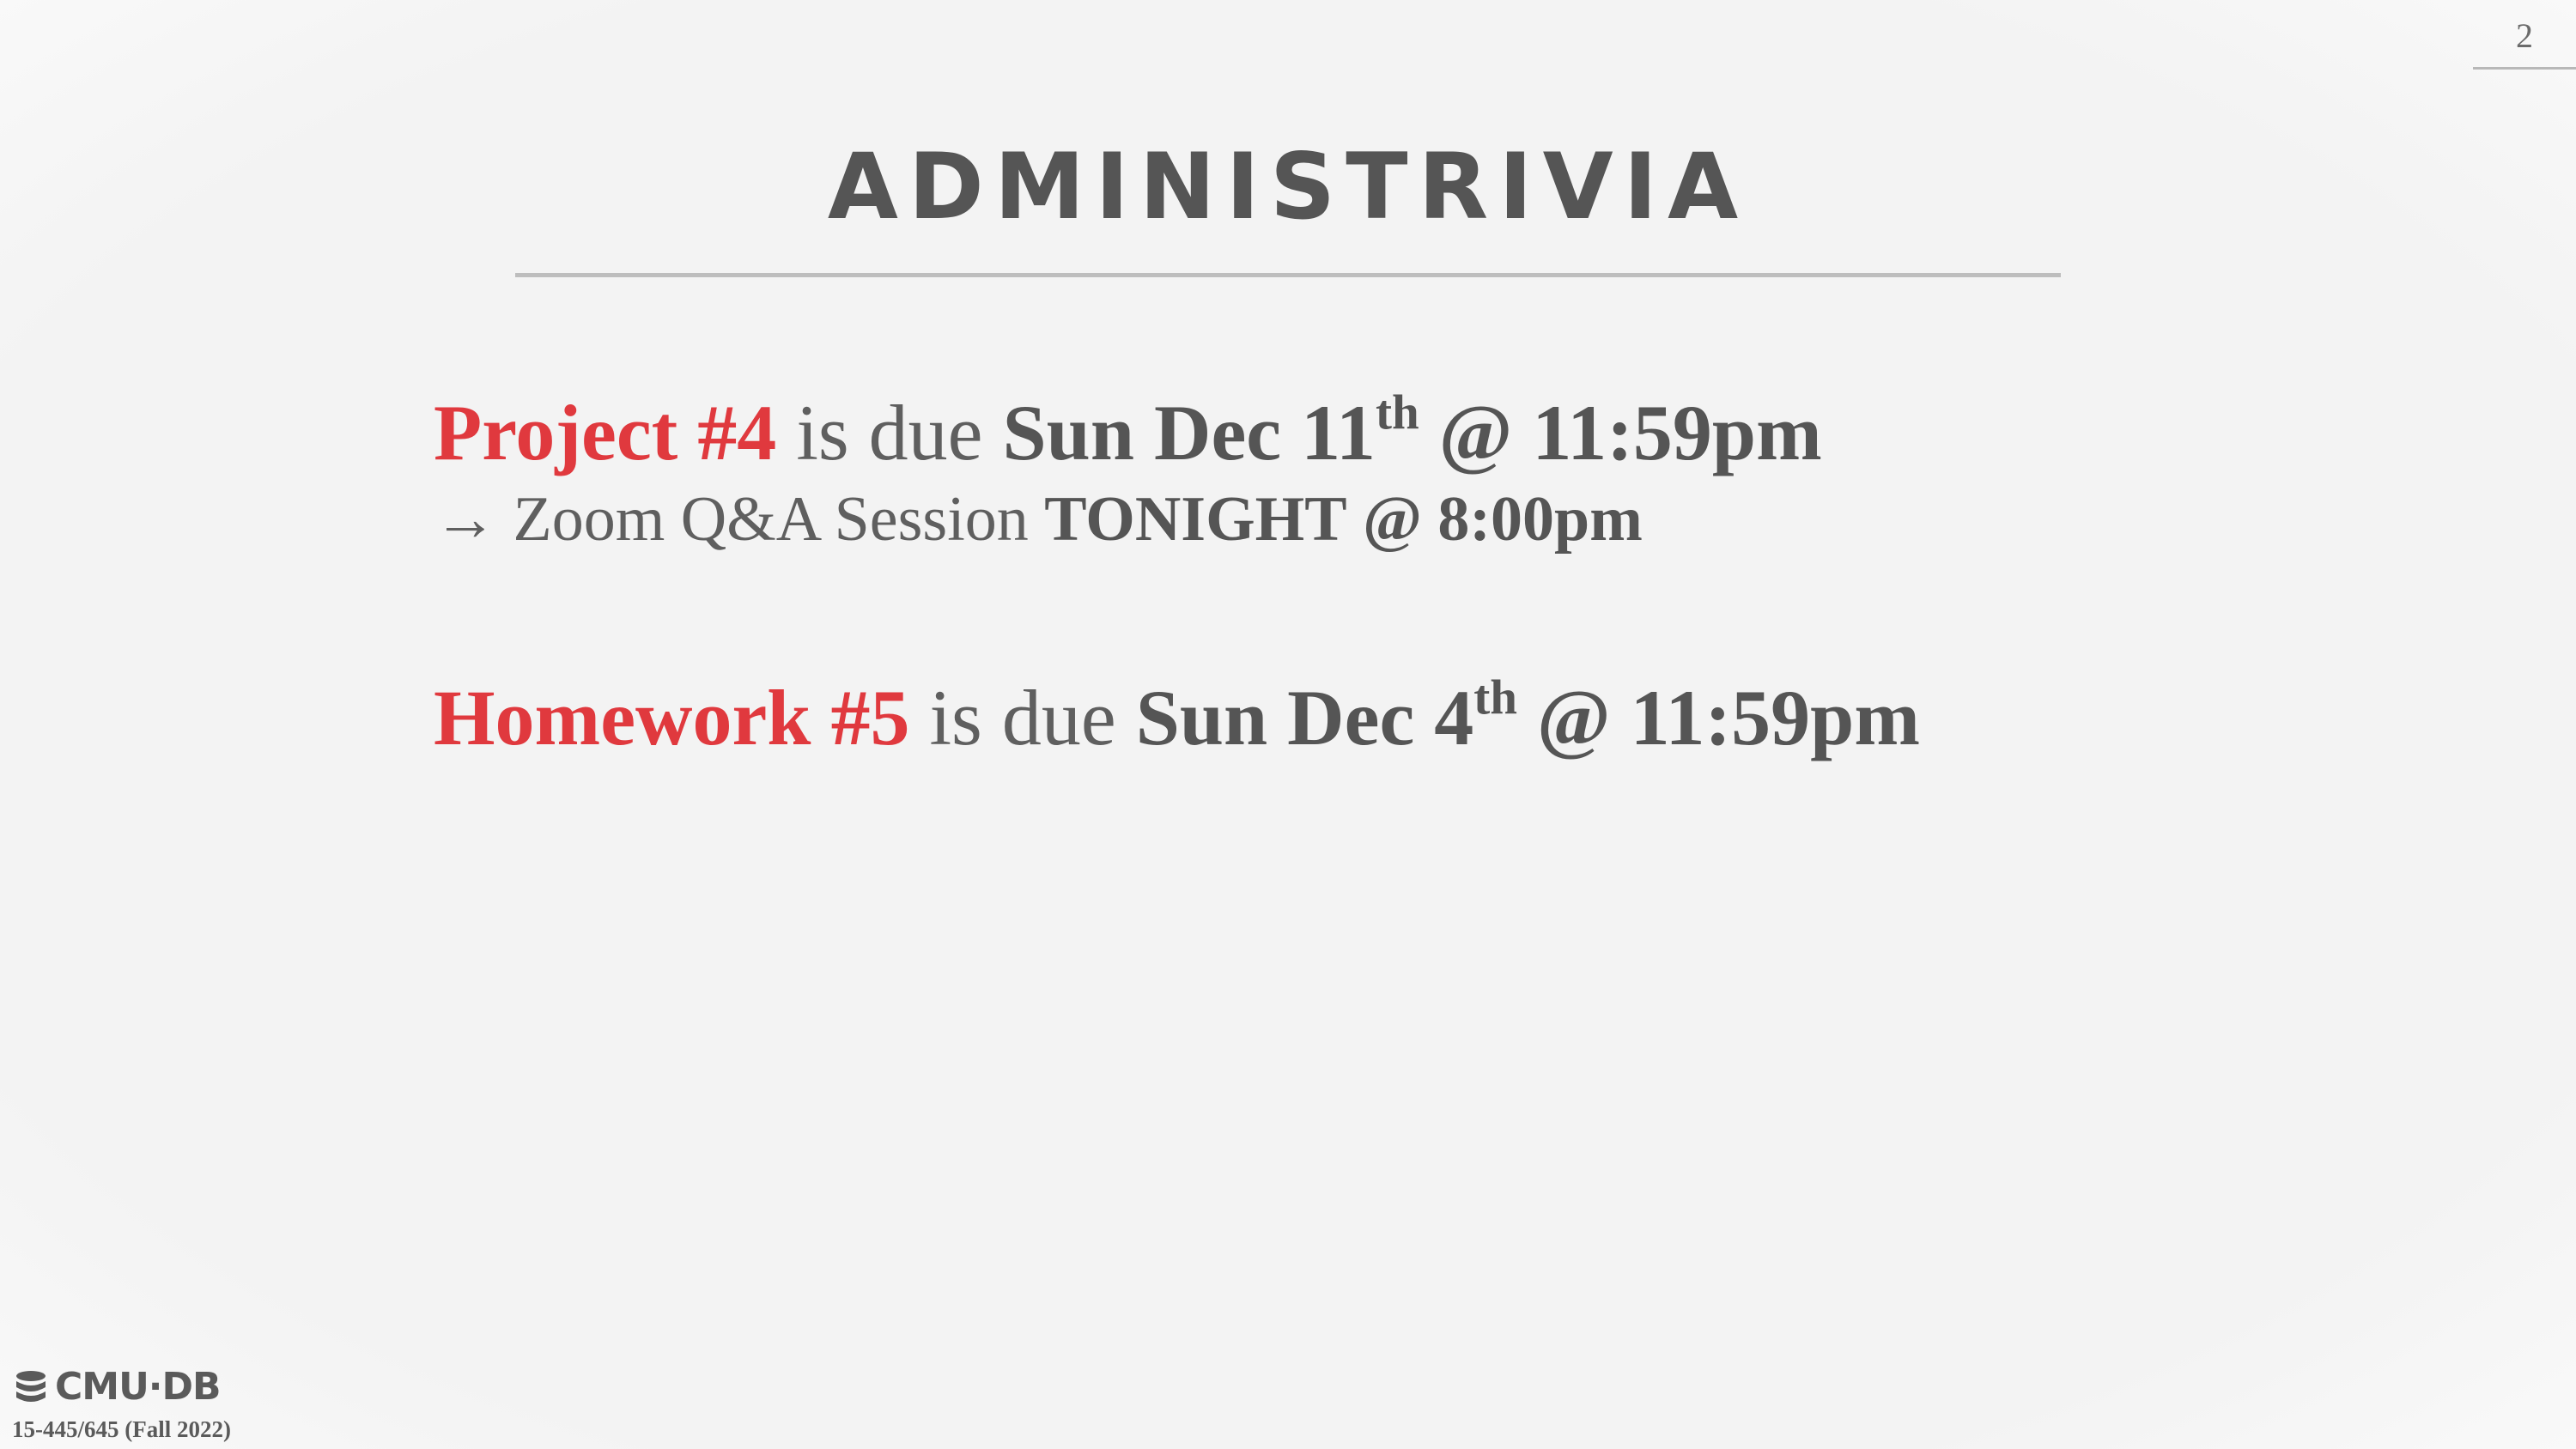  What do you see at coordinates (1038, 519) in the screenshot?
I see `sub-item-zoom: → Zoom Q&A Session TONIGHT @ 8:00pm` at bounding box center [1038, 519].